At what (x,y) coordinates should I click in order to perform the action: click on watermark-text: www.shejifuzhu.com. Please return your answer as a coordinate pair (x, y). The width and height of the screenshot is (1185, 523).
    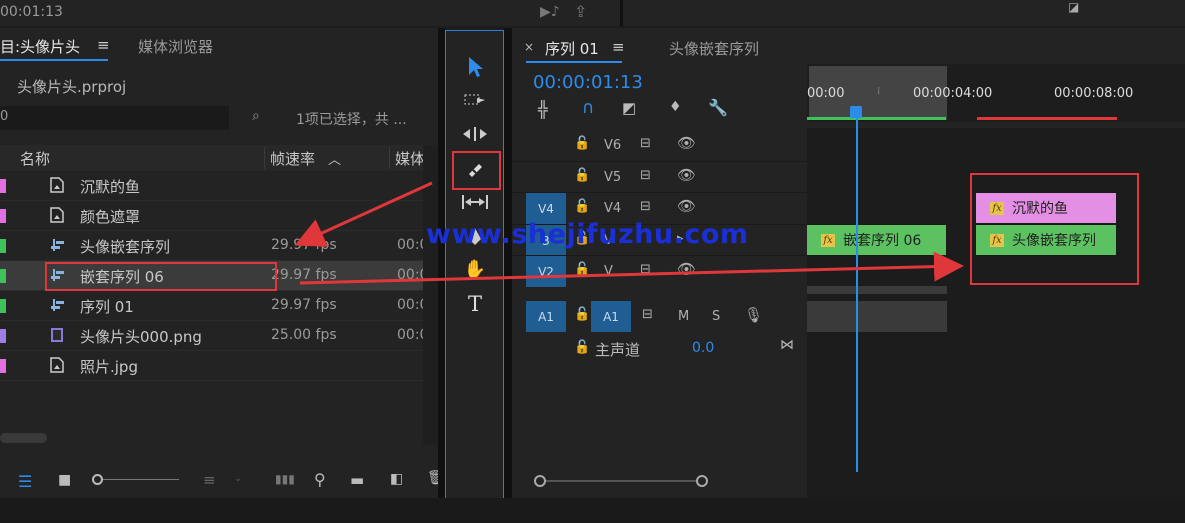
    Looking at the image, I should click on (587, 234).